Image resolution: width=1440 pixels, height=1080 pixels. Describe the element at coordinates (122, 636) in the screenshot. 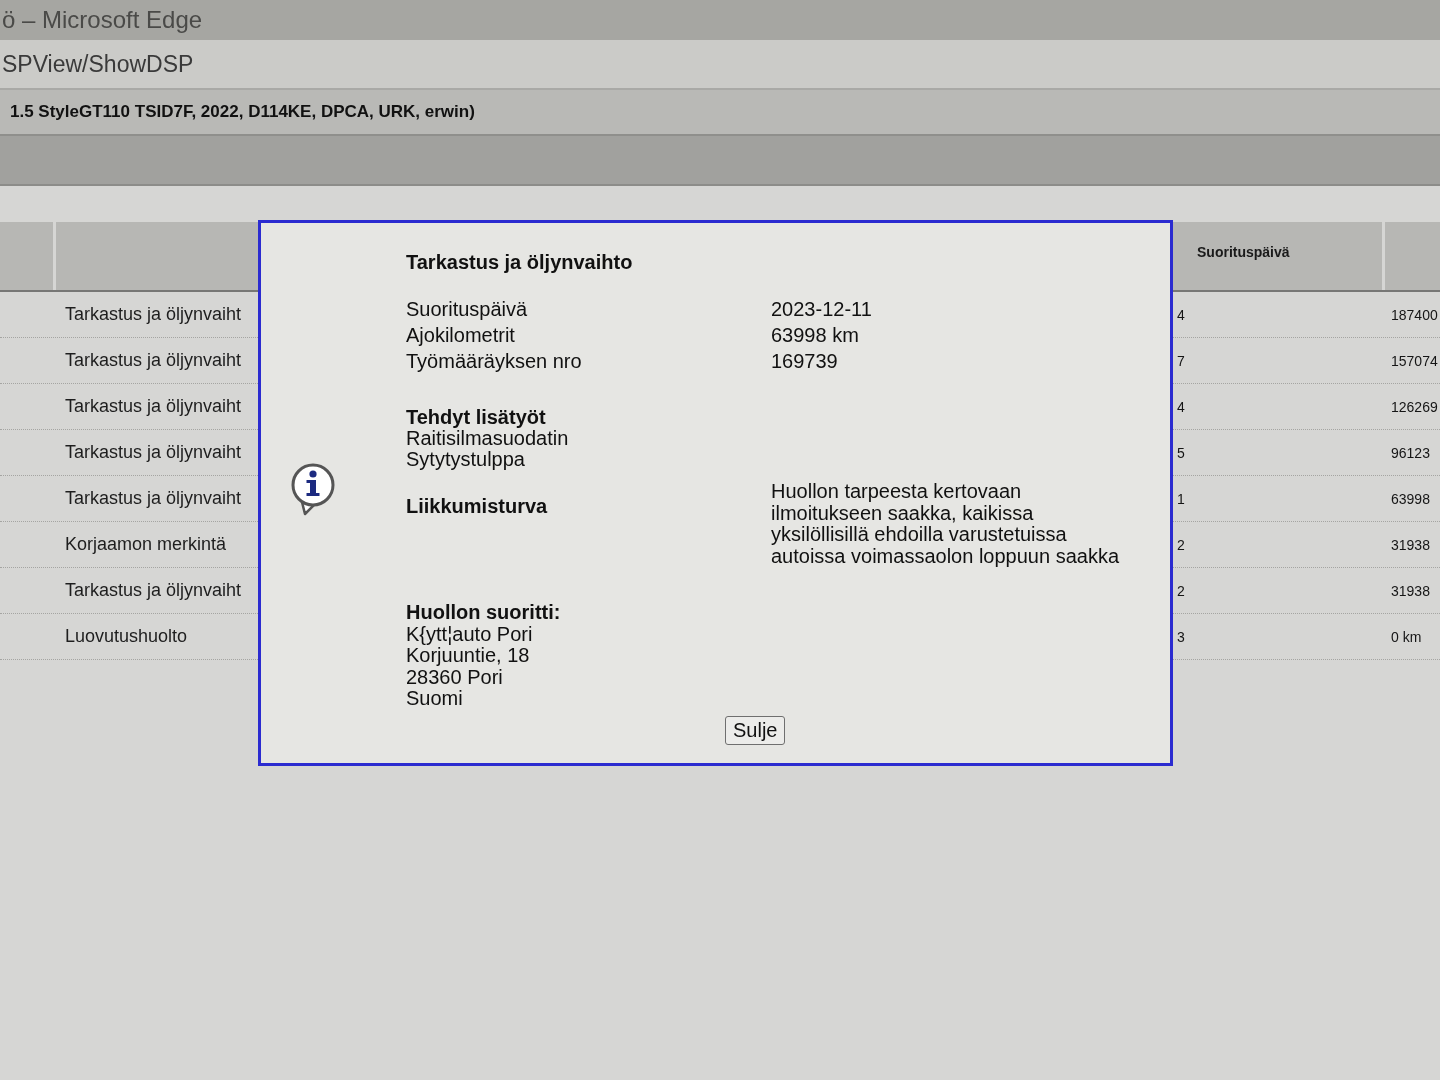

I see `table-cell: Luovutushuolto` at that location.